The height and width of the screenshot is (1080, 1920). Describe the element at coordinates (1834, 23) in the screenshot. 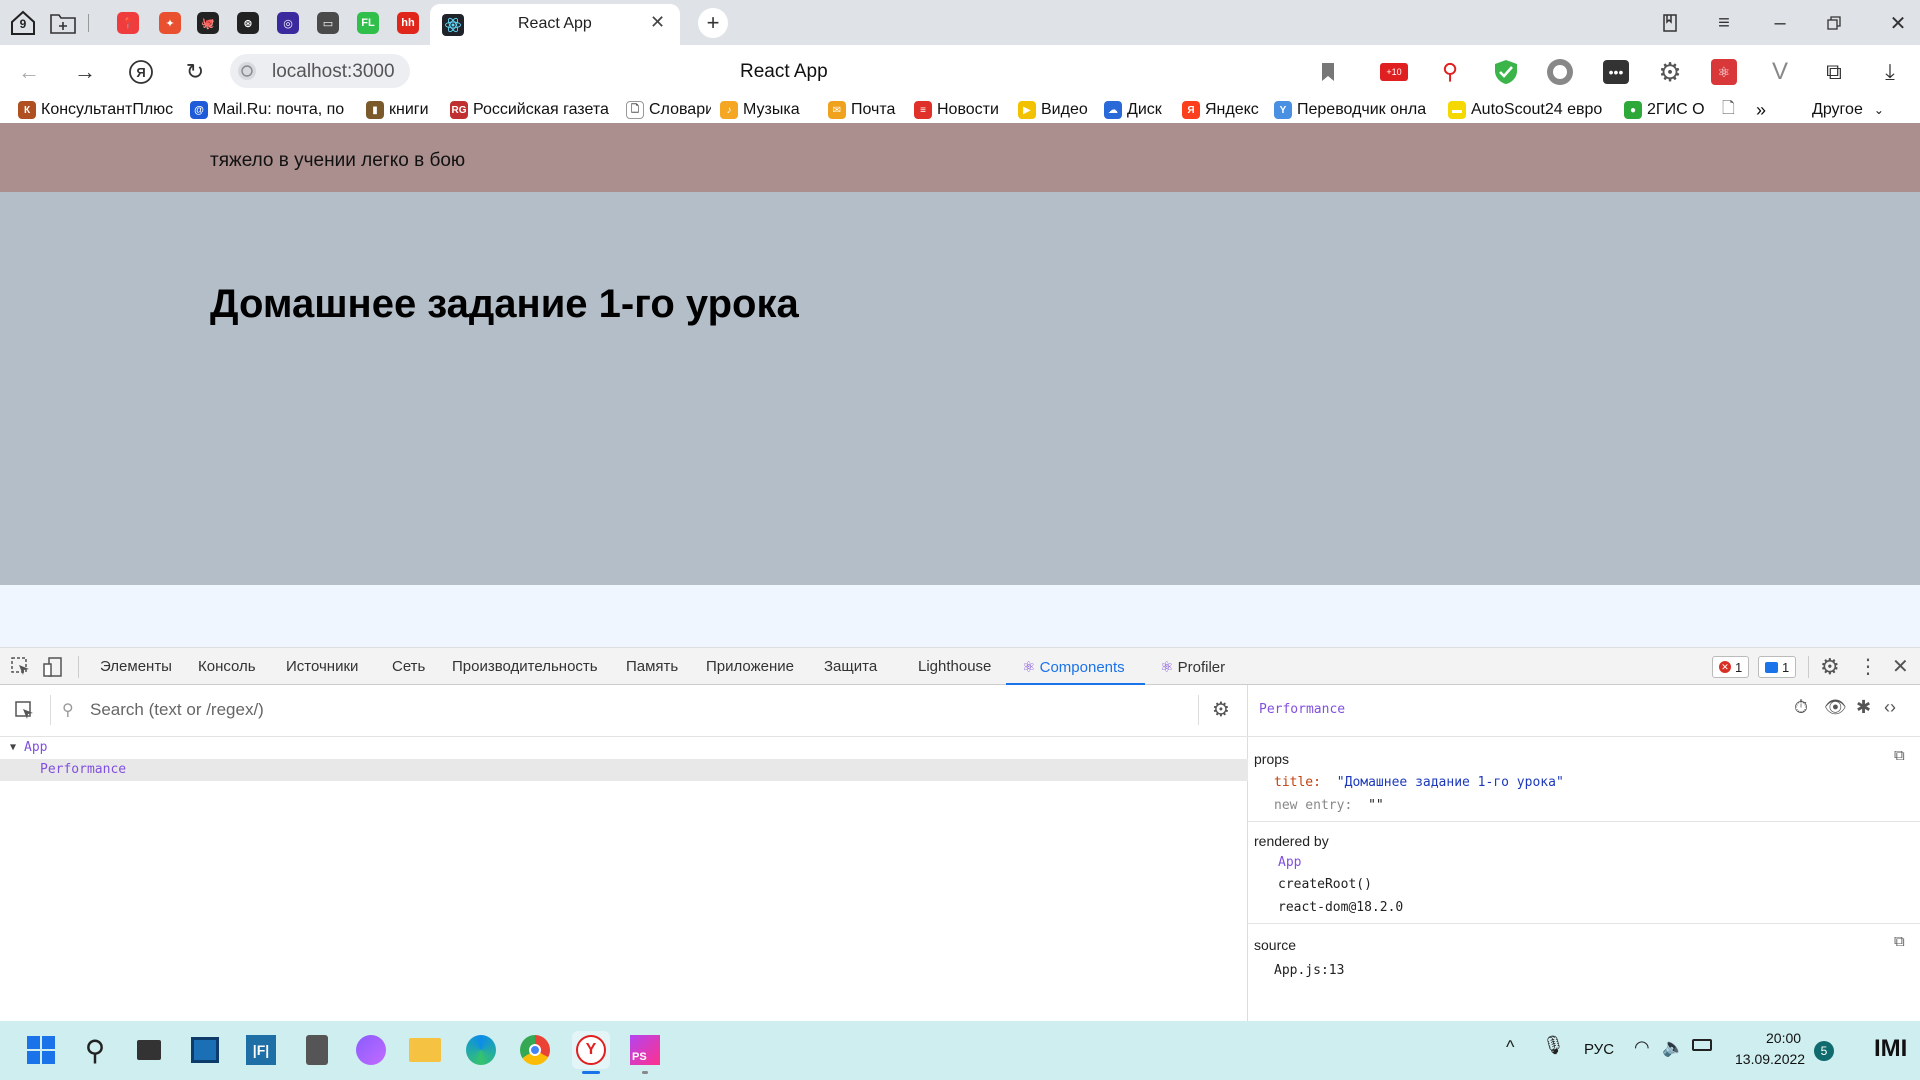

I see `restore-button` at that location.